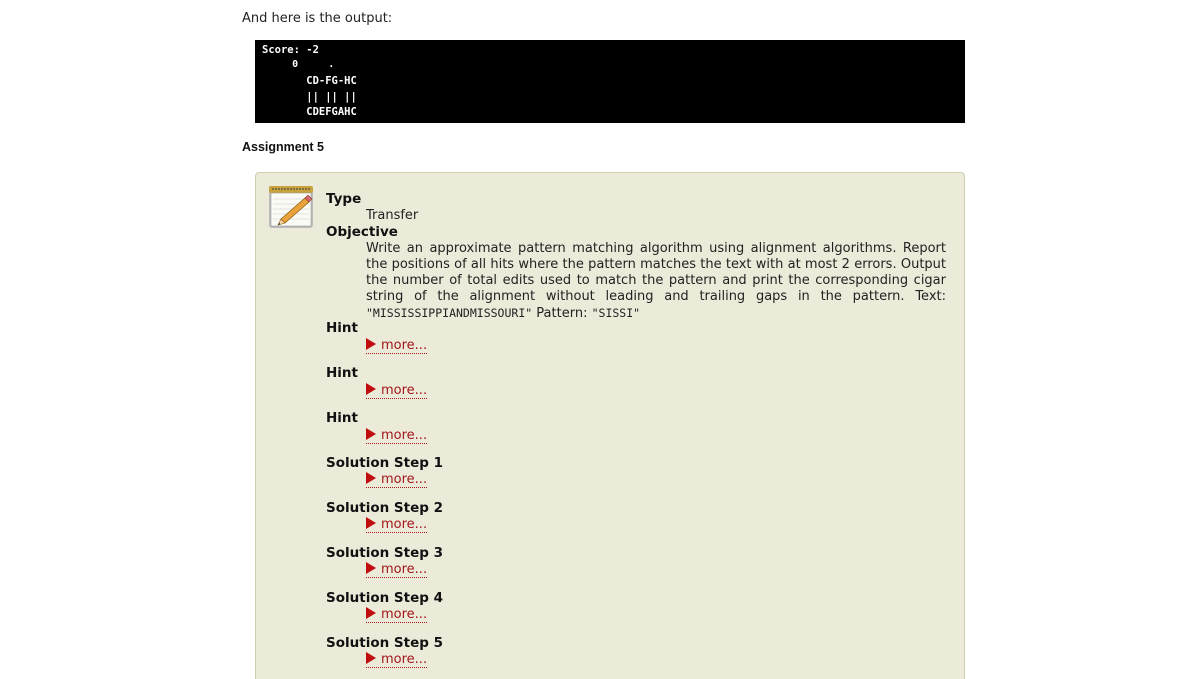 Image resolution: width=1202 pixels, height=679 pixels. I want to click on notepad-pencil-icon, so click(291, 207).